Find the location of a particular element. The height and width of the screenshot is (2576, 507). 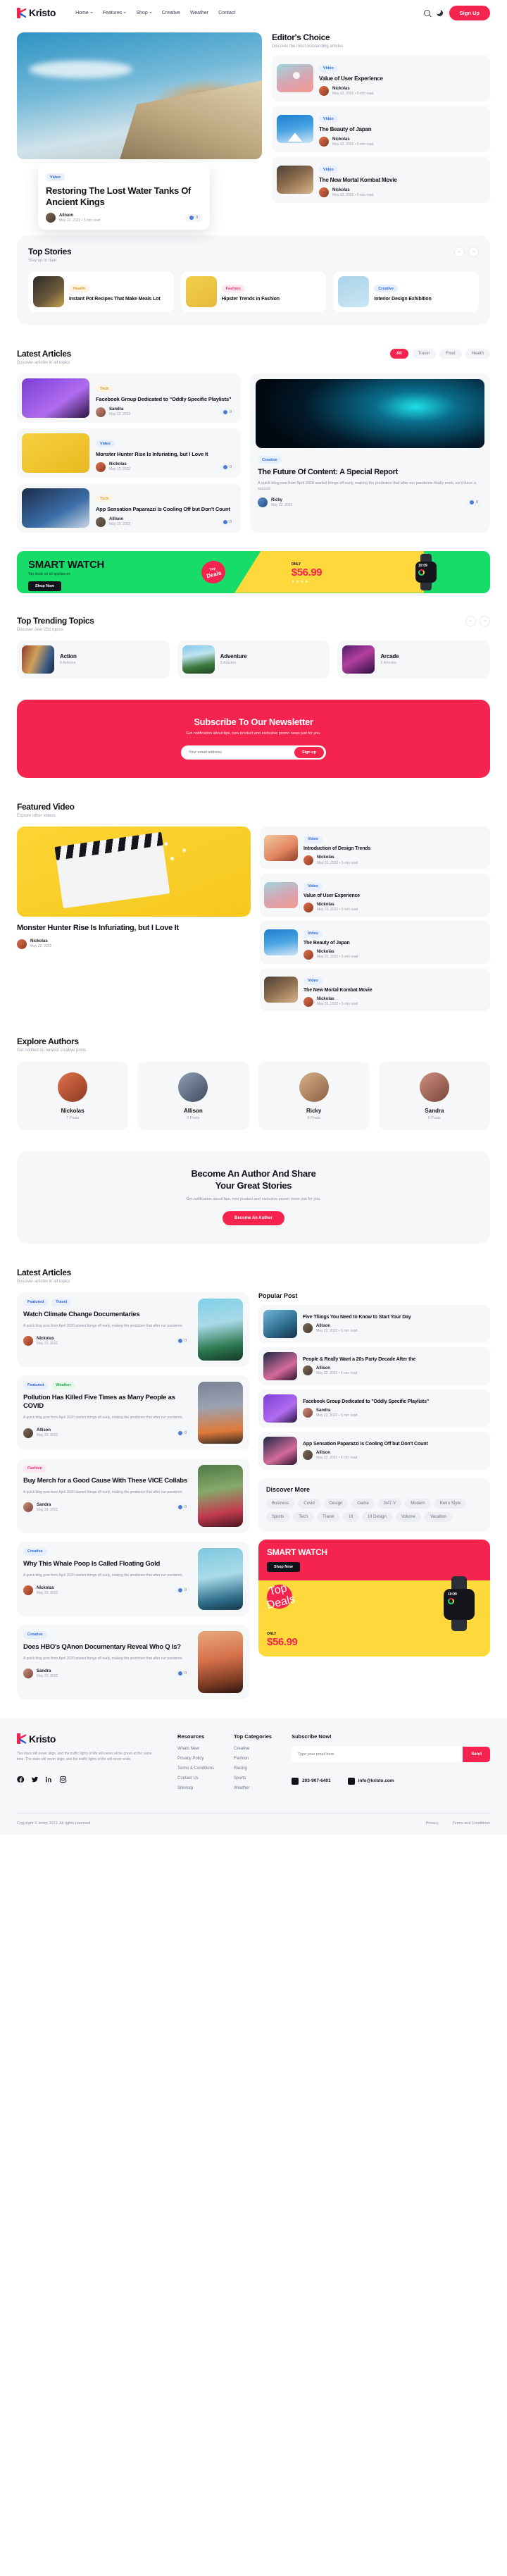

discover-tag: Travel is located at coordinates (328, 1517).